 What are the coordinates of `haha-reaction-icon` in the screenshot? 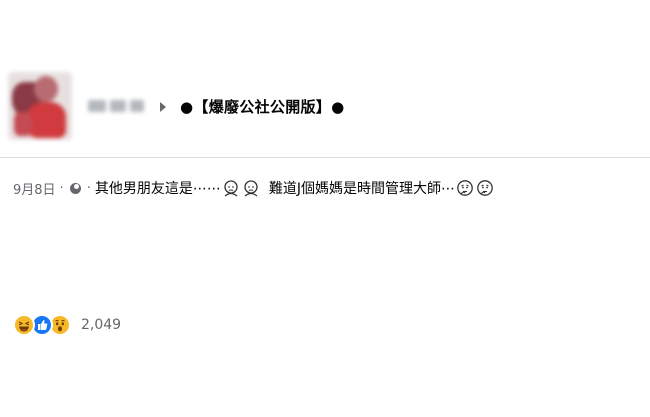 It's located at (24, 325).